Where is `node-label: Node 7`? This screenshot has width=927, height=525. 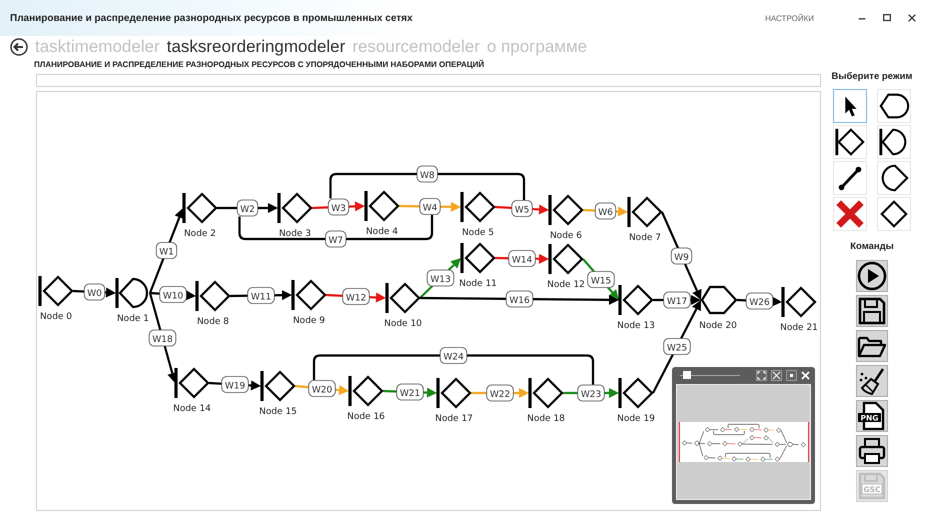 node-label: Node 7 is located at coordinates (645, 238).